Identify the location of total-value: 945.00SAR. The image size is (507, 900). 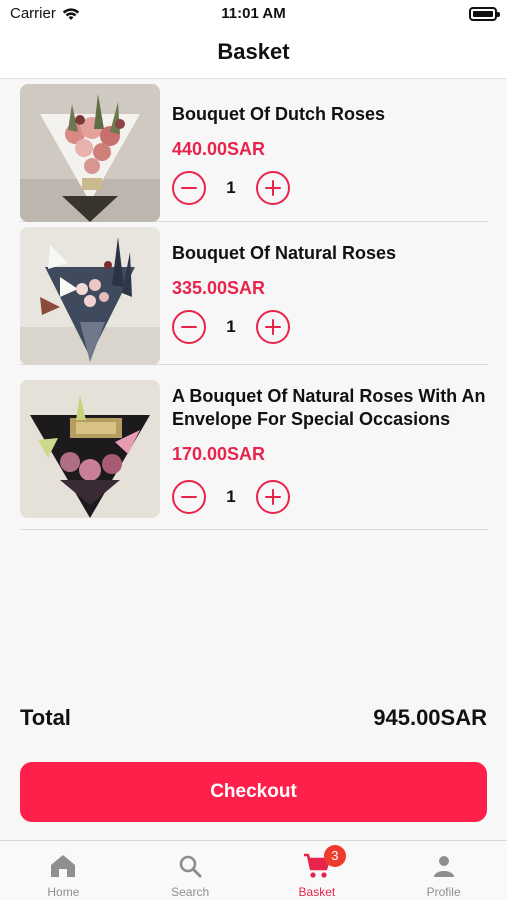
(430, 717).